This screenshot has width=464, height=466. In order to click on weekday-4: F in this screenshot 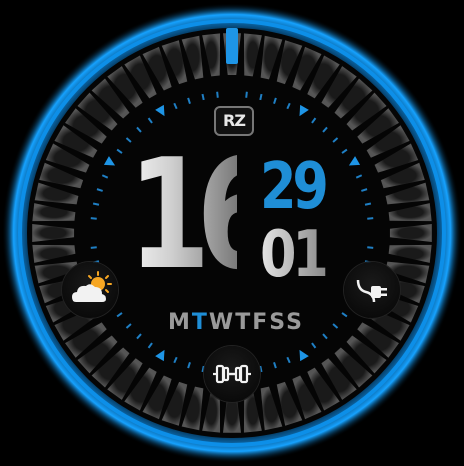, I will do `click(261, 322)`.